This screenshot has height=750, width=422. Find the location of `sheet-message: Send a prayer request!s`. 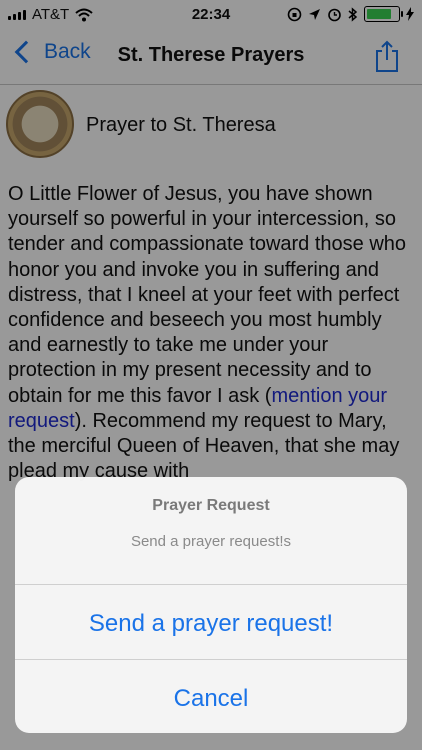

sheet-message: Send a prayer request!s is located at coordinates (211, 541).